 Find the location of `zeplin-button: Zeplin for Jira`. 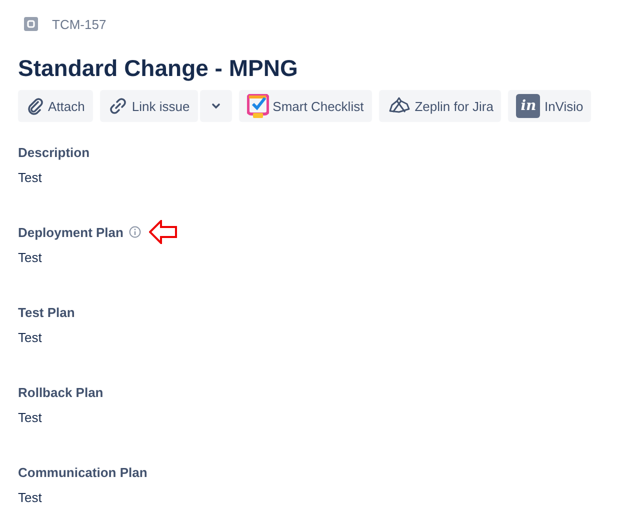

zeplin-button: Zeplin for Jira is located at coordinates (440, 106).